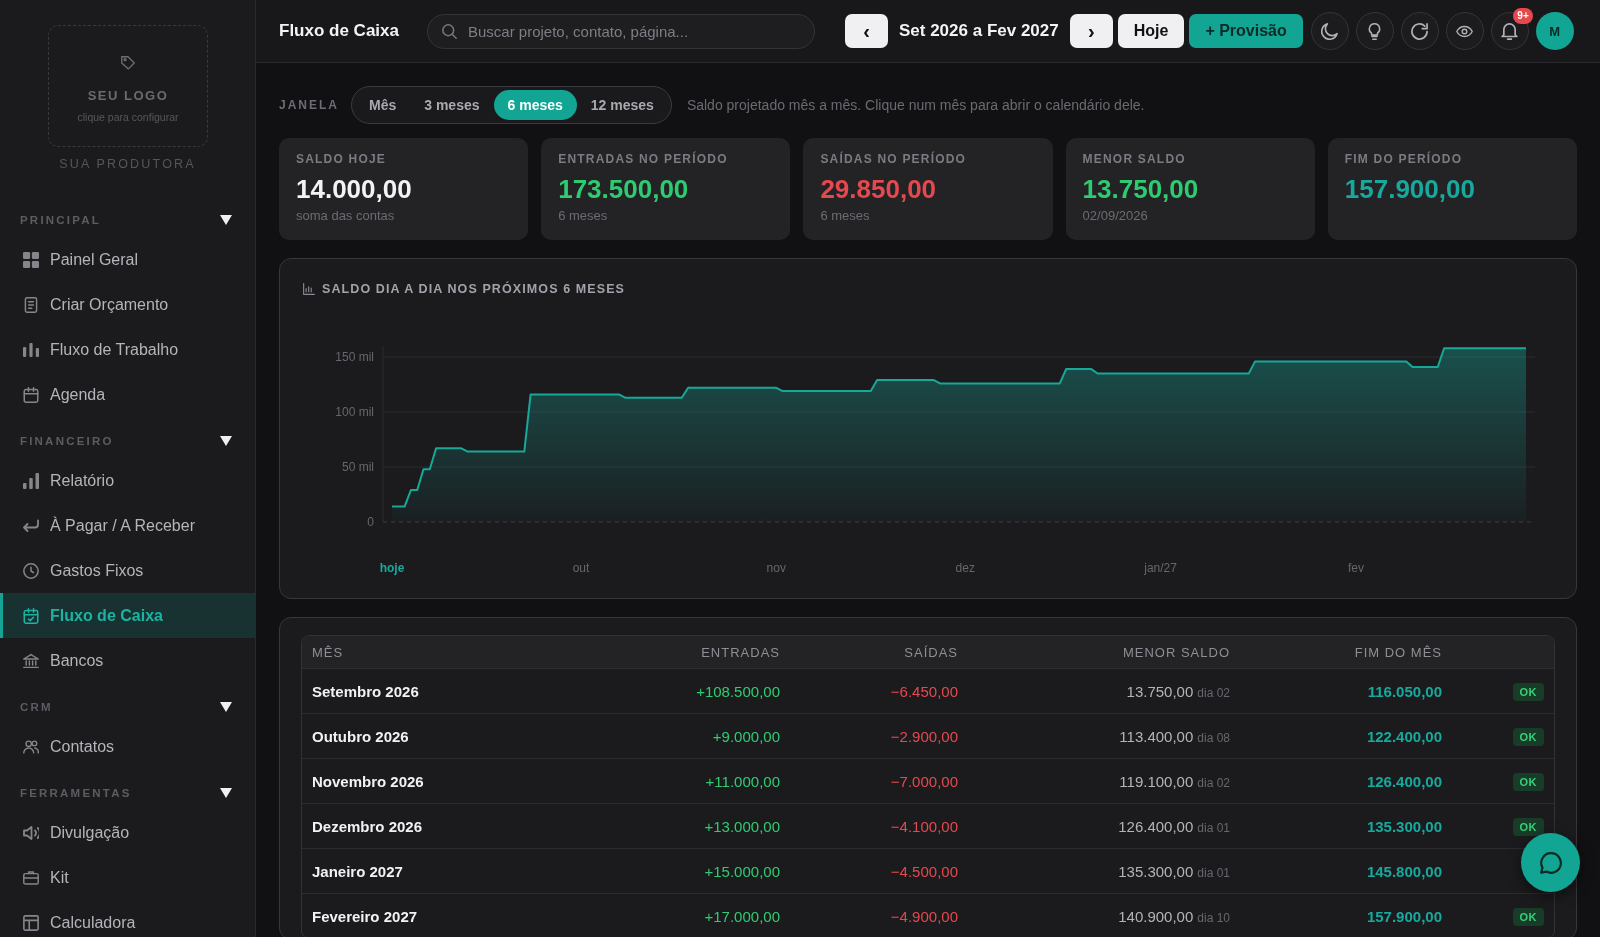 The image size is (1600, 937). What do you see at coordinates (31, 877) in the screenshot?
I see `briefcase-icon` at bounding box center [31, 877].